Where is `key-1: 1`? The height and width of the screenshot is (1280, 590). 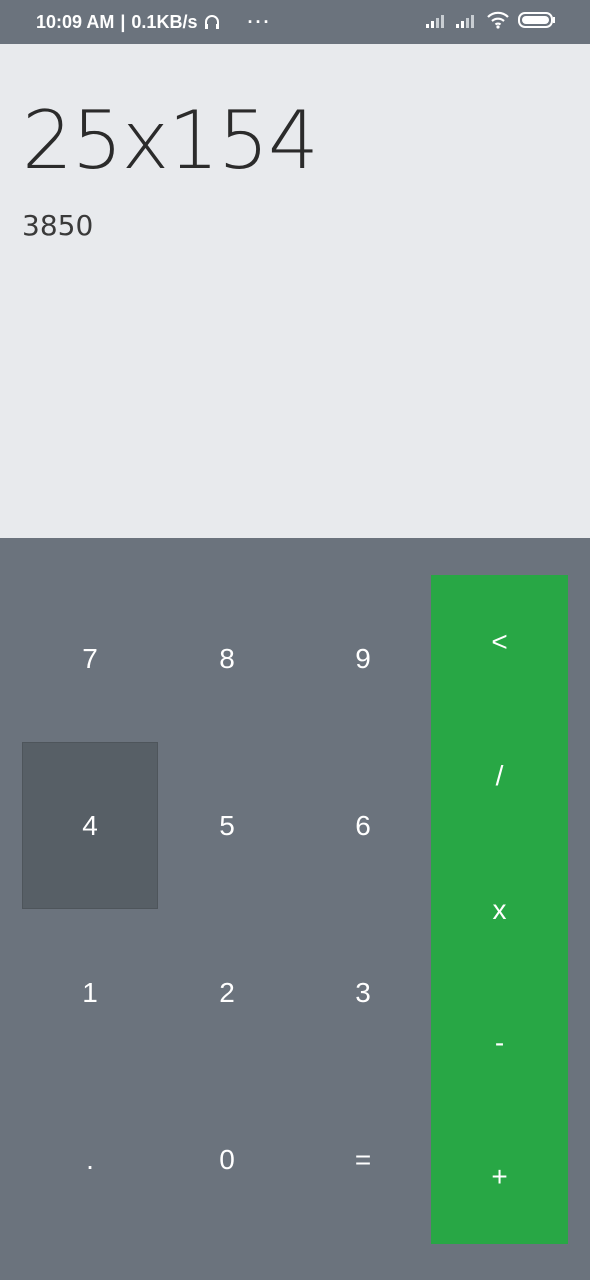
key-1: 1 is located at coordinates (90, 992).